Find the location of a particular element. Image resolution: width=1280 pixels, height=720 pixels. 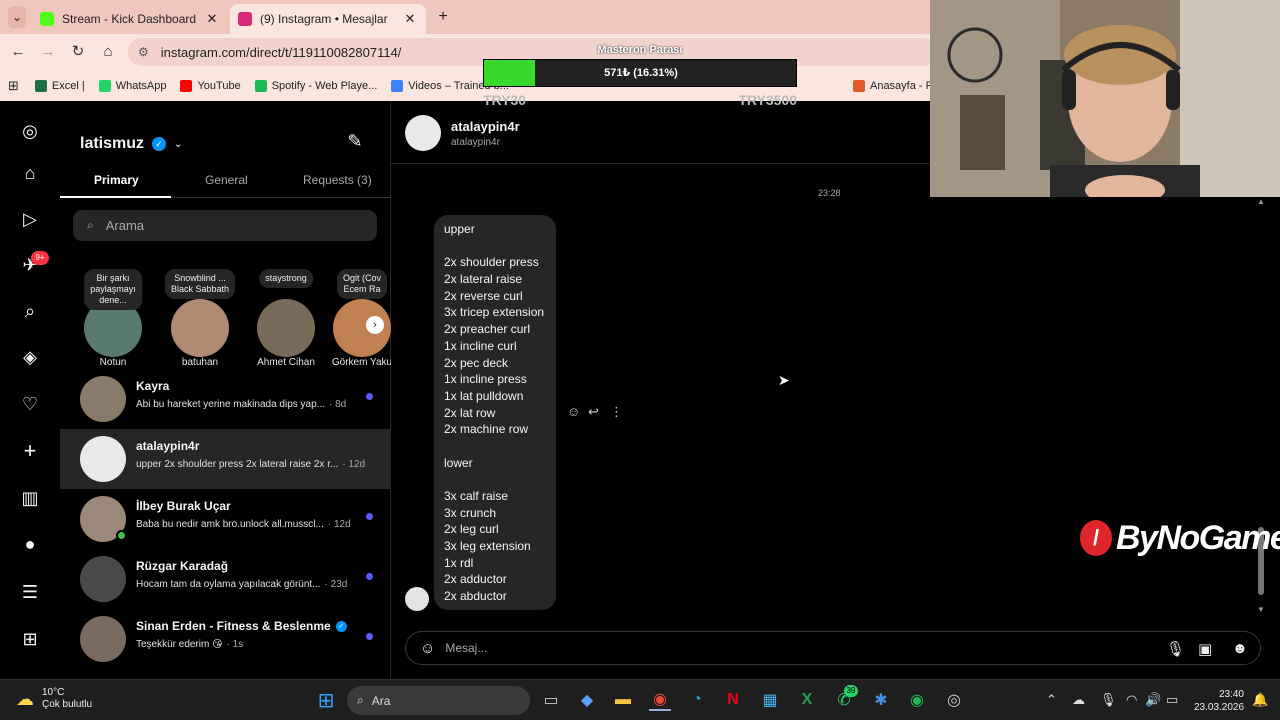

message-line: 2x reverse curl is located at coordinates (483, 295).